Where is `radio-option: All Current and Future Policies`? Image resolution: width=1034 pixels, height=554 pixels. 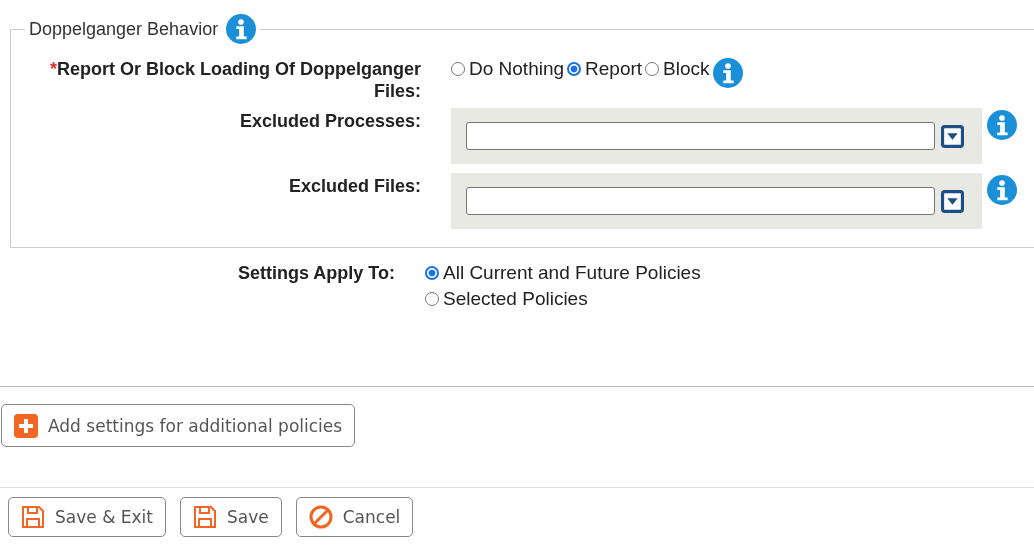
radio-option: All Current and Future Policies is located at coordinates (563, 273).